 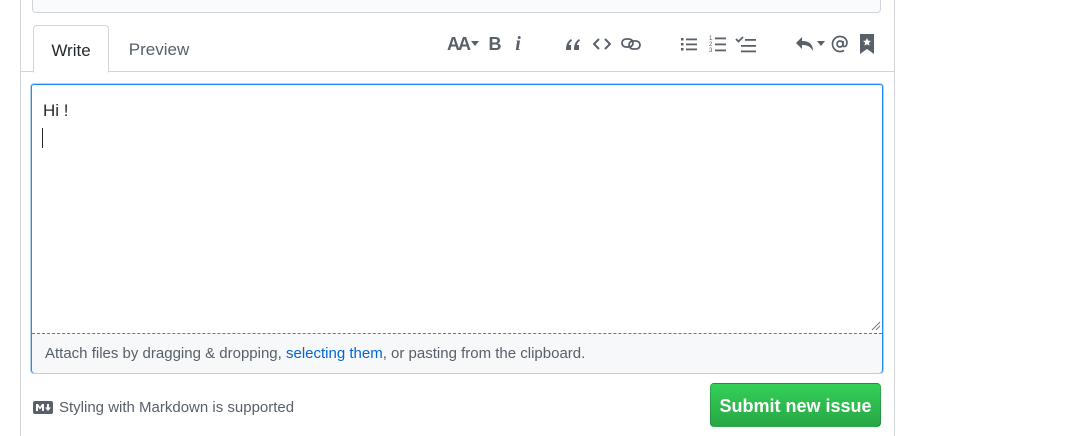 I want to click on italic-button: i, so click(x=518, y=44).